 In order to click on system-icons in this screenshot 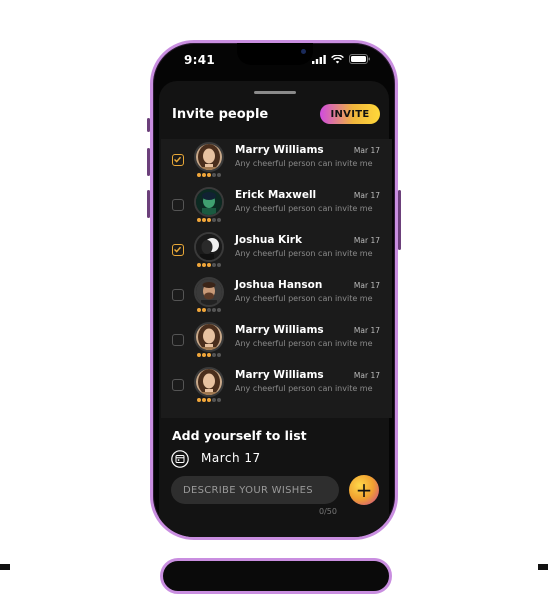, I will do `click(341, 59)`.